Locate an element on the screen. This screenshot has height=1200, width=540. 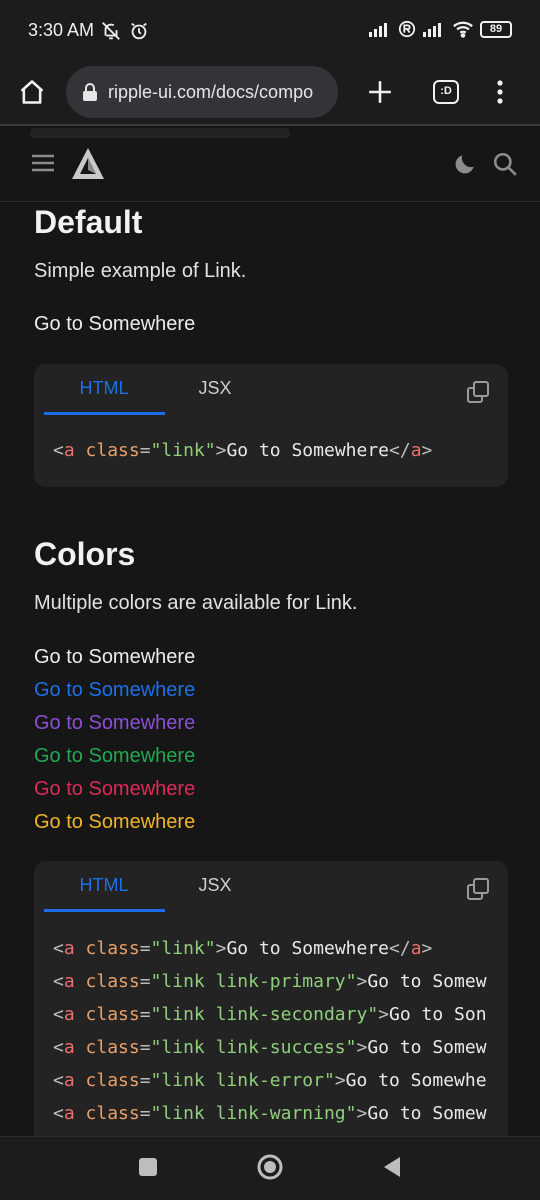
moon-icon is located at coordinates (464, 164).